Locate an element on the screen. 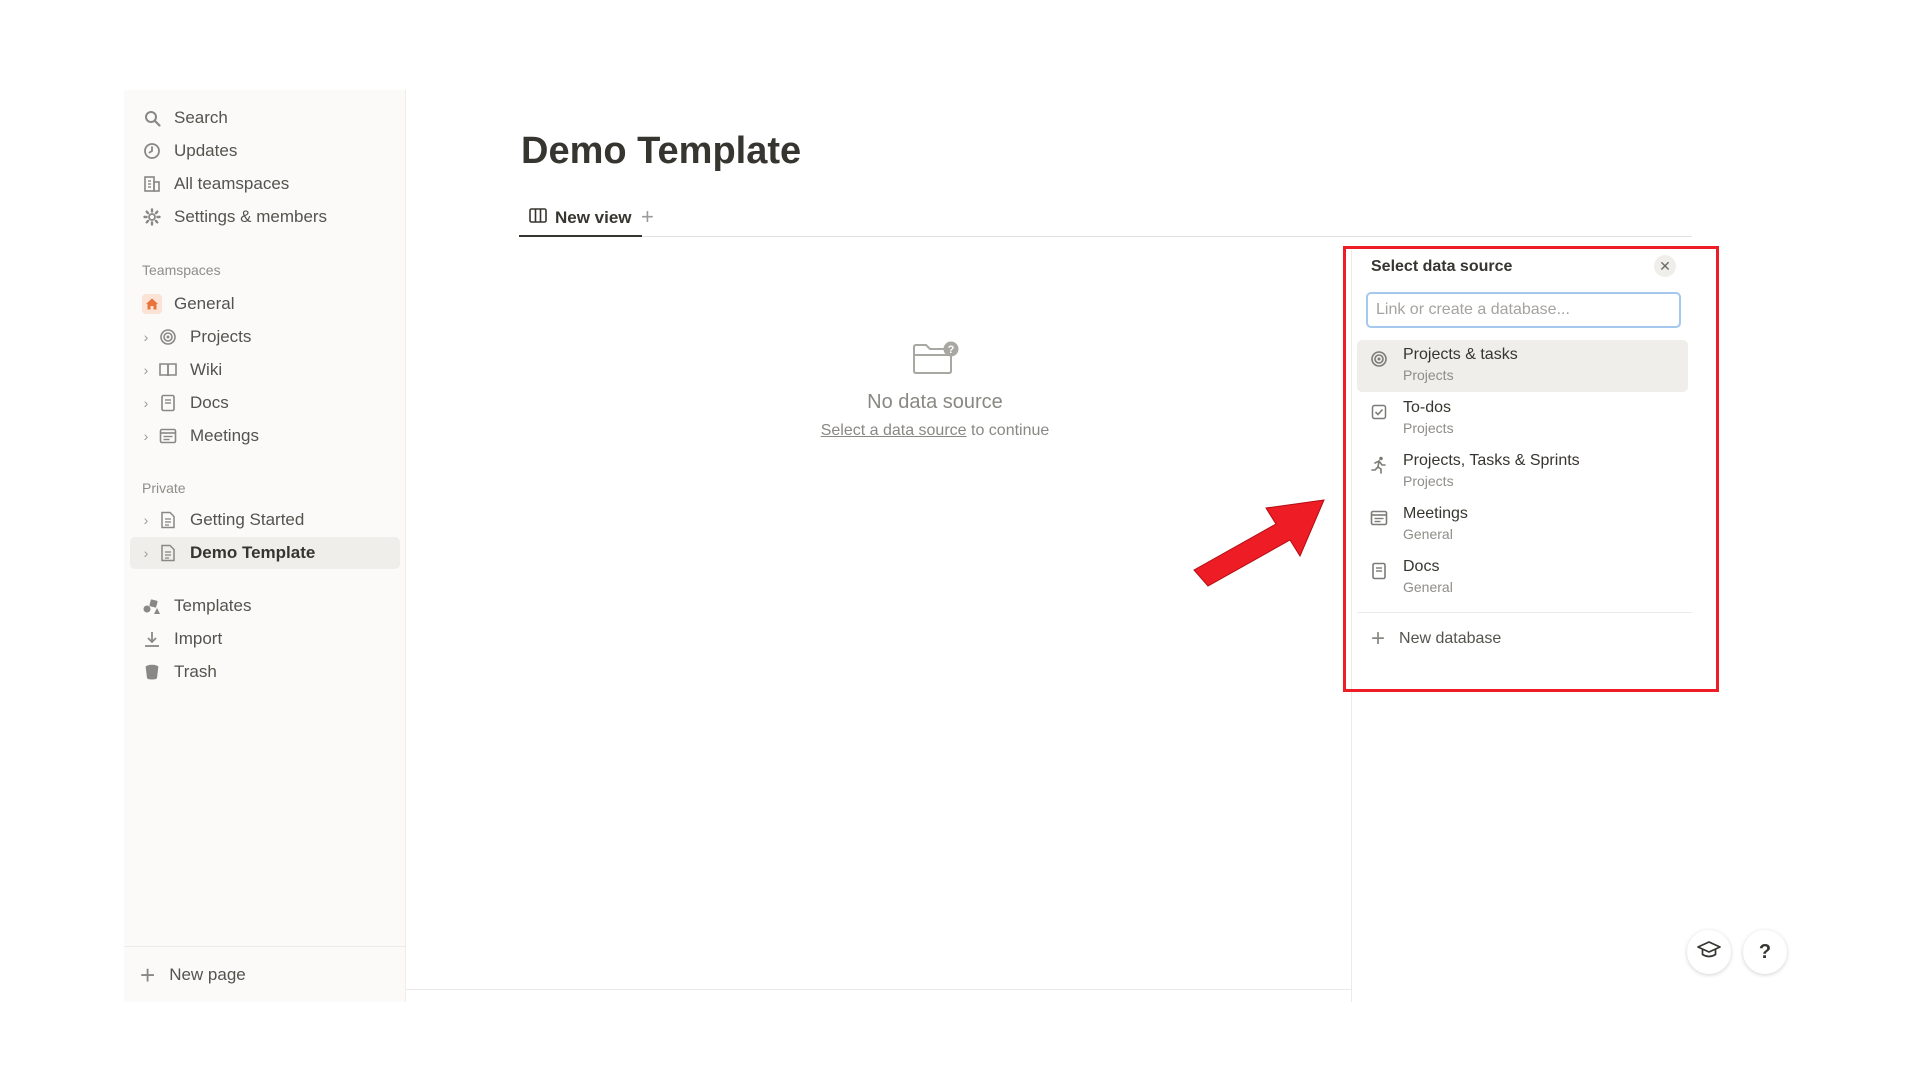 Image resolution: width=1920 pixels, height=1080 pixels. sidebar-item-label: Import is located at coordinates (198, 638).